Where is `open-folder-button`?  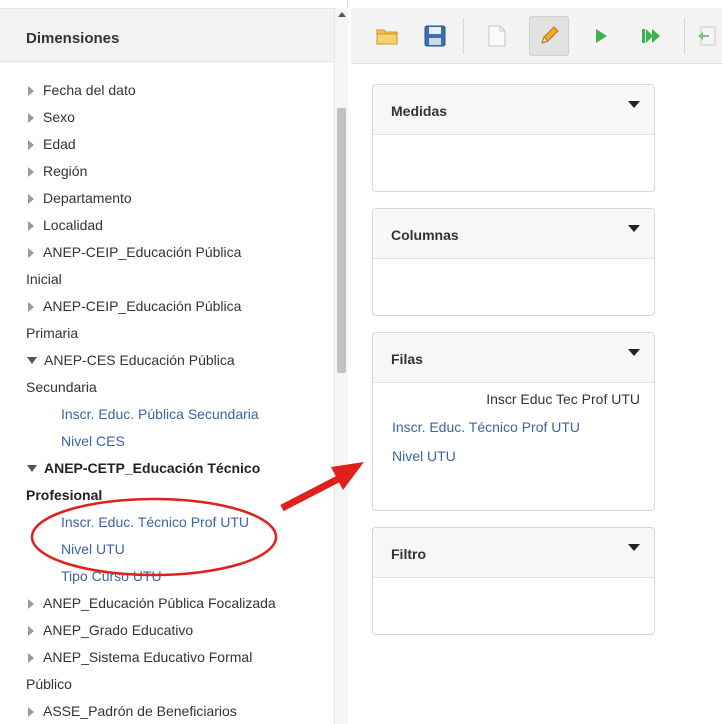 open-folder-button is located at coordinates (387, 36).